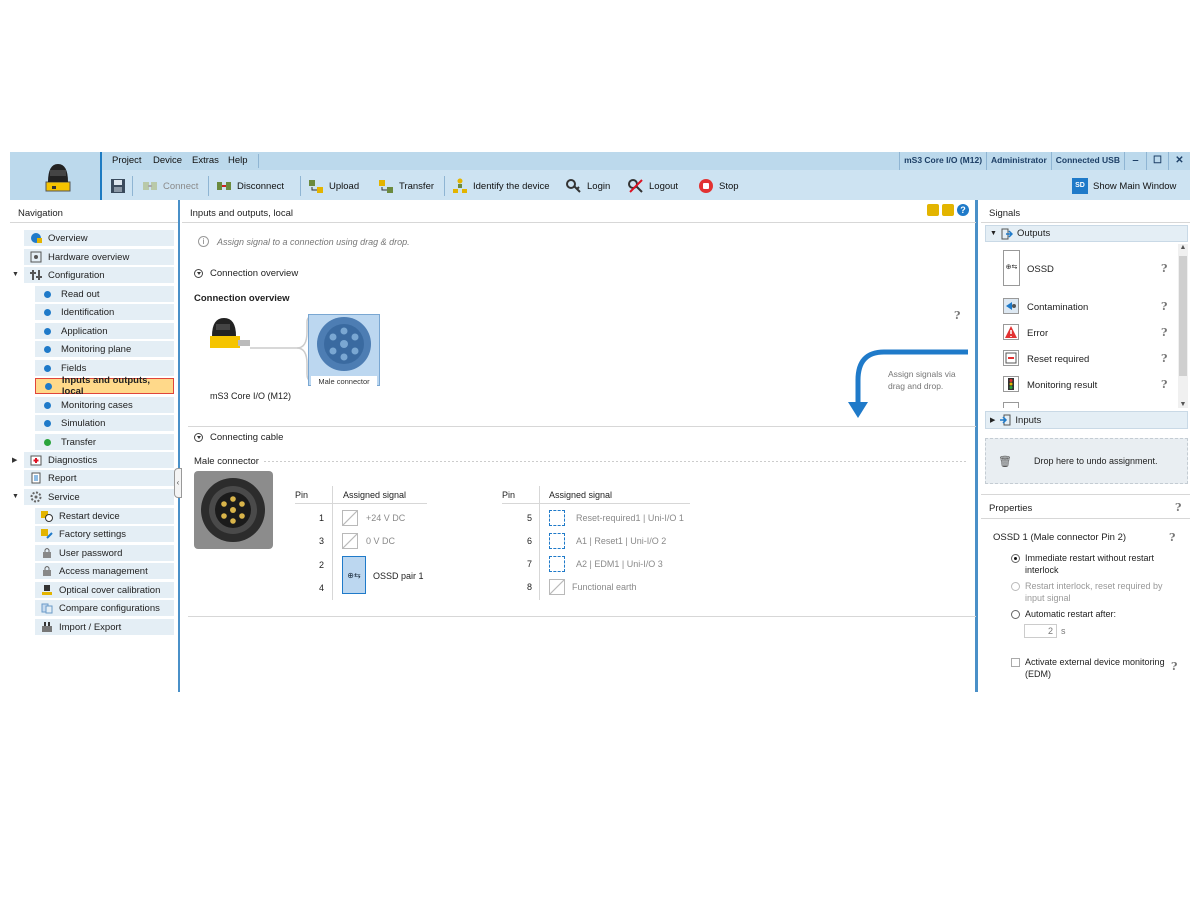 This screenshot has height=900, width=1200. Describe the element at coordinates (104, 423) in the screenshot. I see `nav-item-simulation: Simulation` at that location.